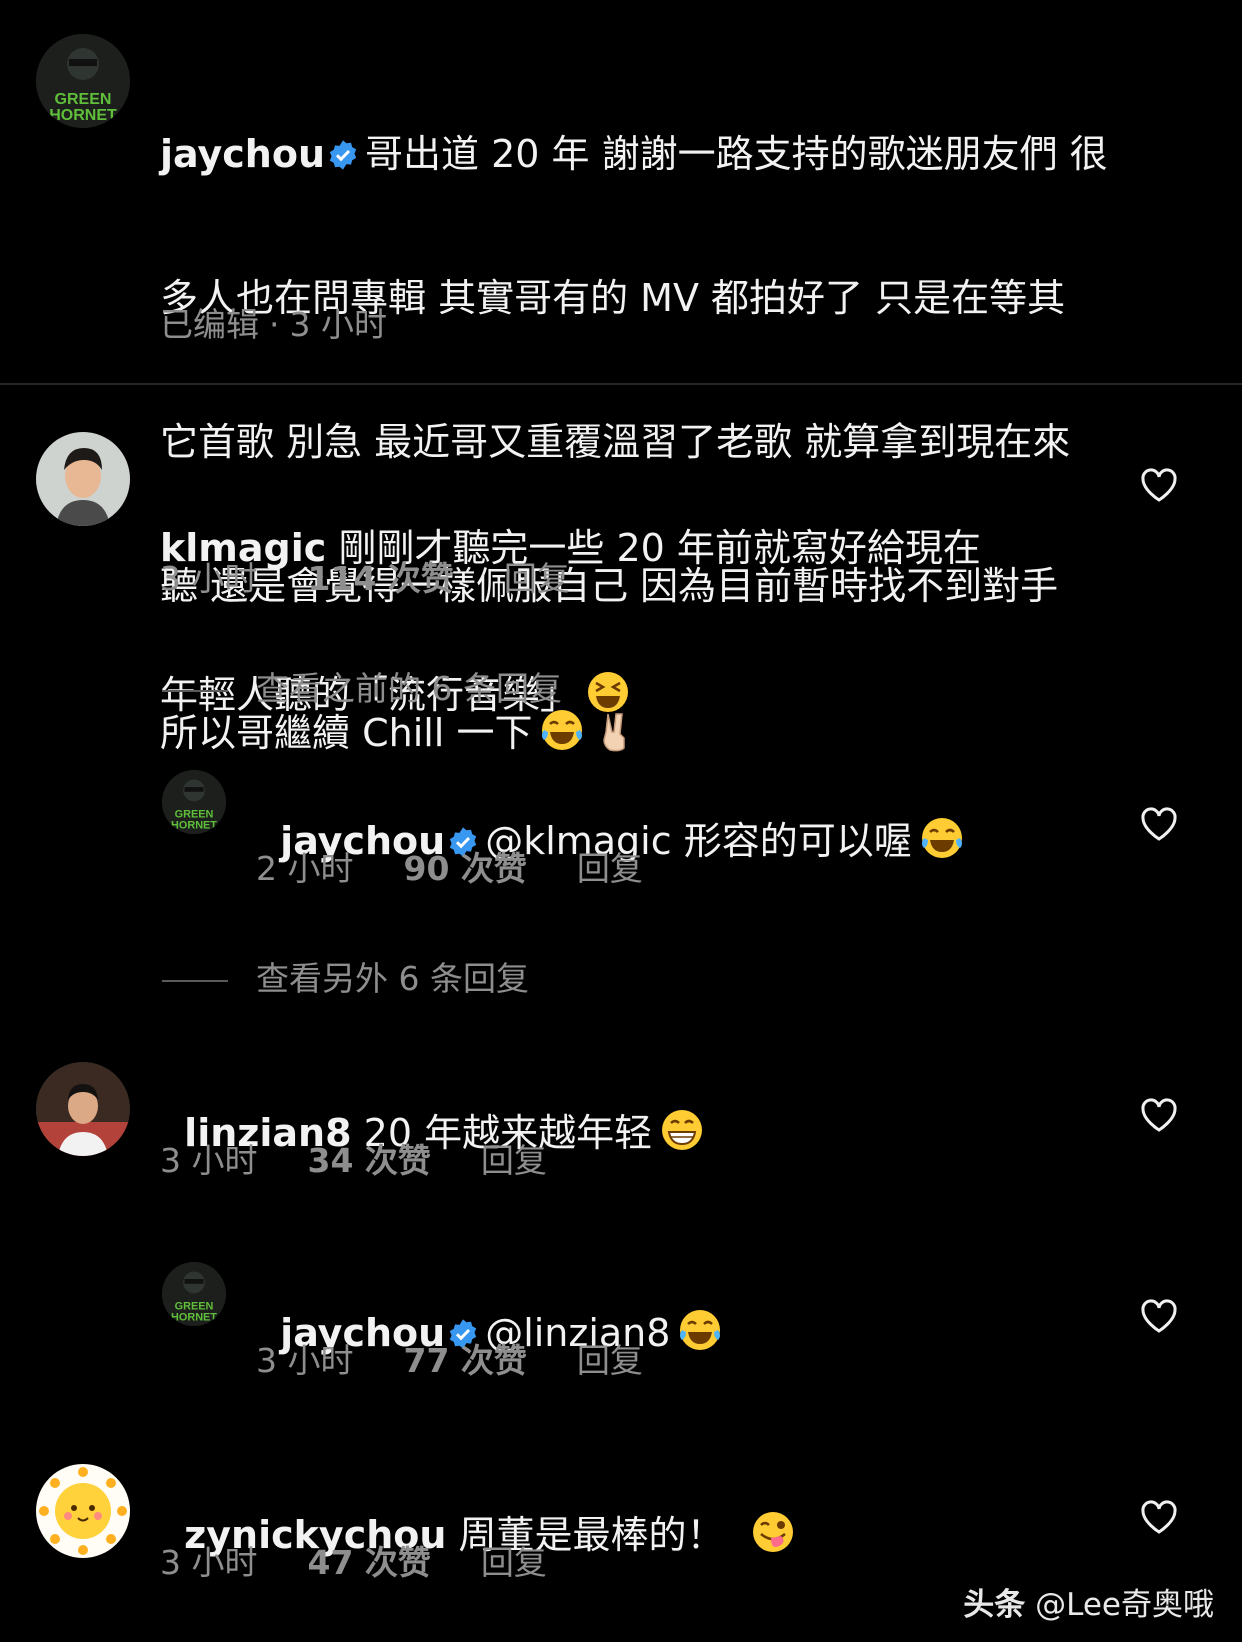  I want to click on post-meta: 已编辑 · 3 小时, so click(298, 322).